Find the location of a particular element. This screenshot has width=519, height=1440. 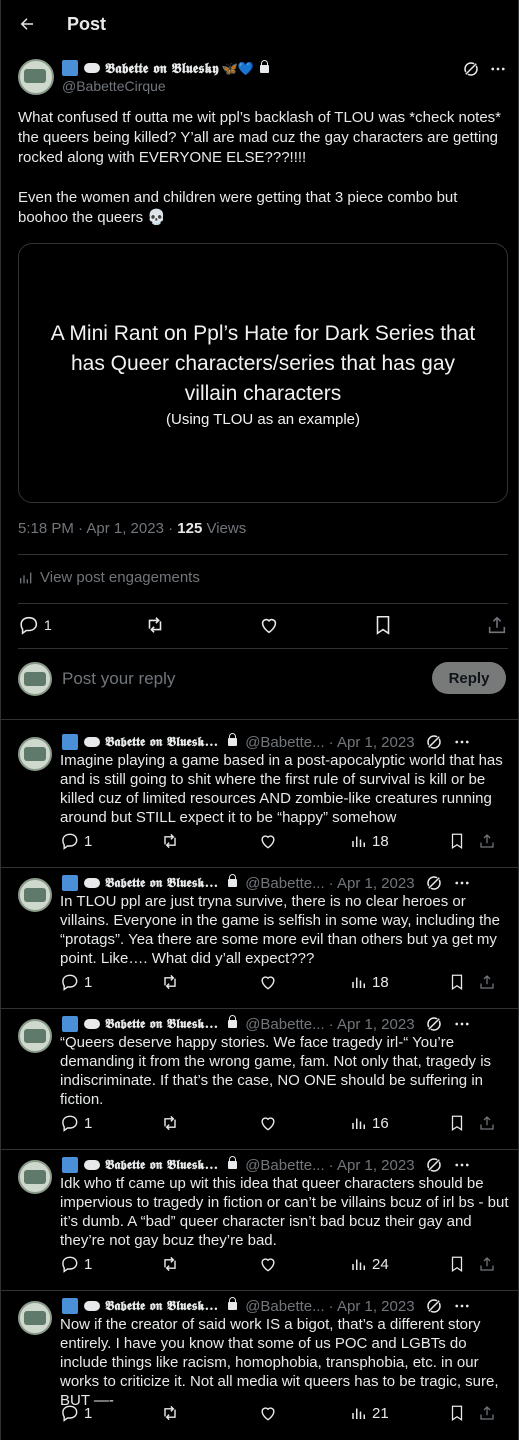

author-name: 𝕭𝖆𝖇𝖊𝖙𝖙𝖊 𝖔𝖓 𝕭𝖑𝖚𝖊𝖘𝖐𝖞 🦋💙 is located at coordinates (166, 68).